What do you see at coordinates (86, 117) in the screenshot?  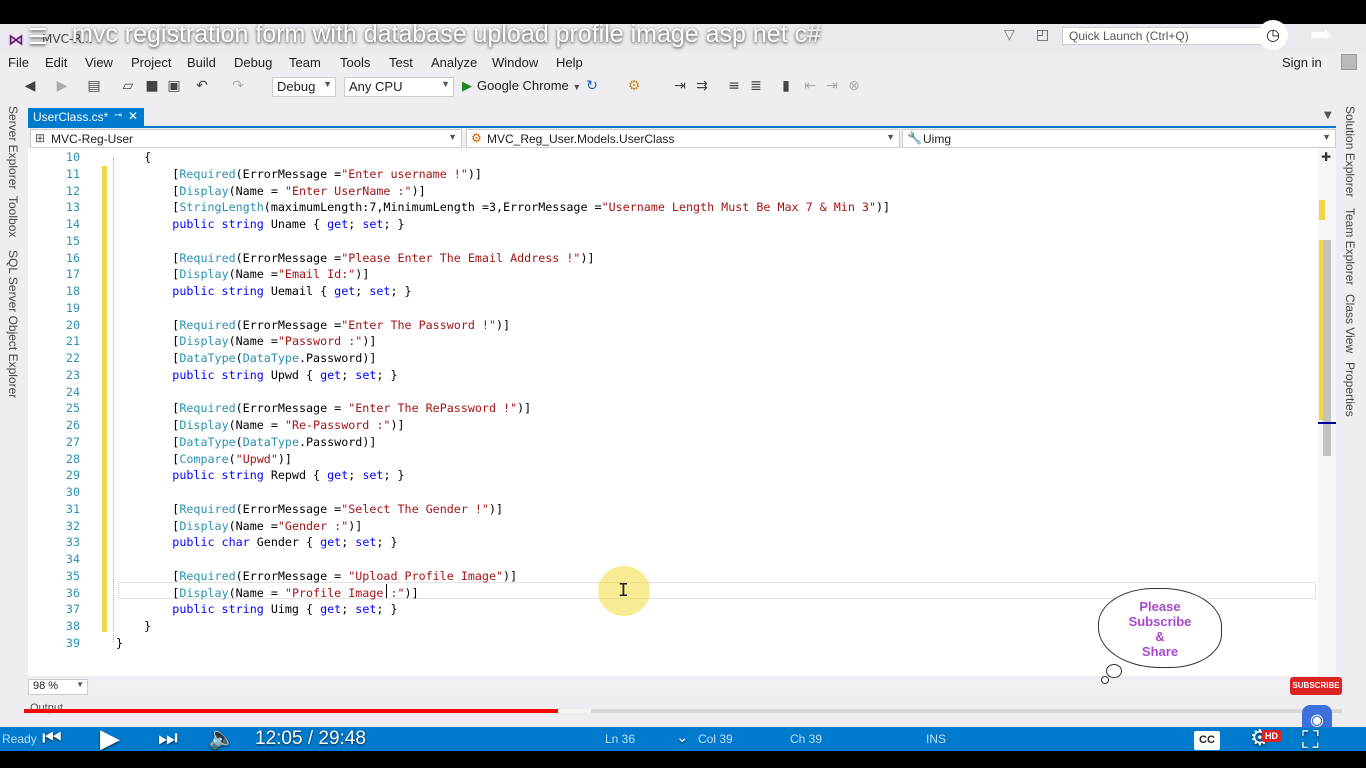 I see `document-tab-userclass: UserClass.cs* ⊸ ✕` at bounding box center [86, 117].